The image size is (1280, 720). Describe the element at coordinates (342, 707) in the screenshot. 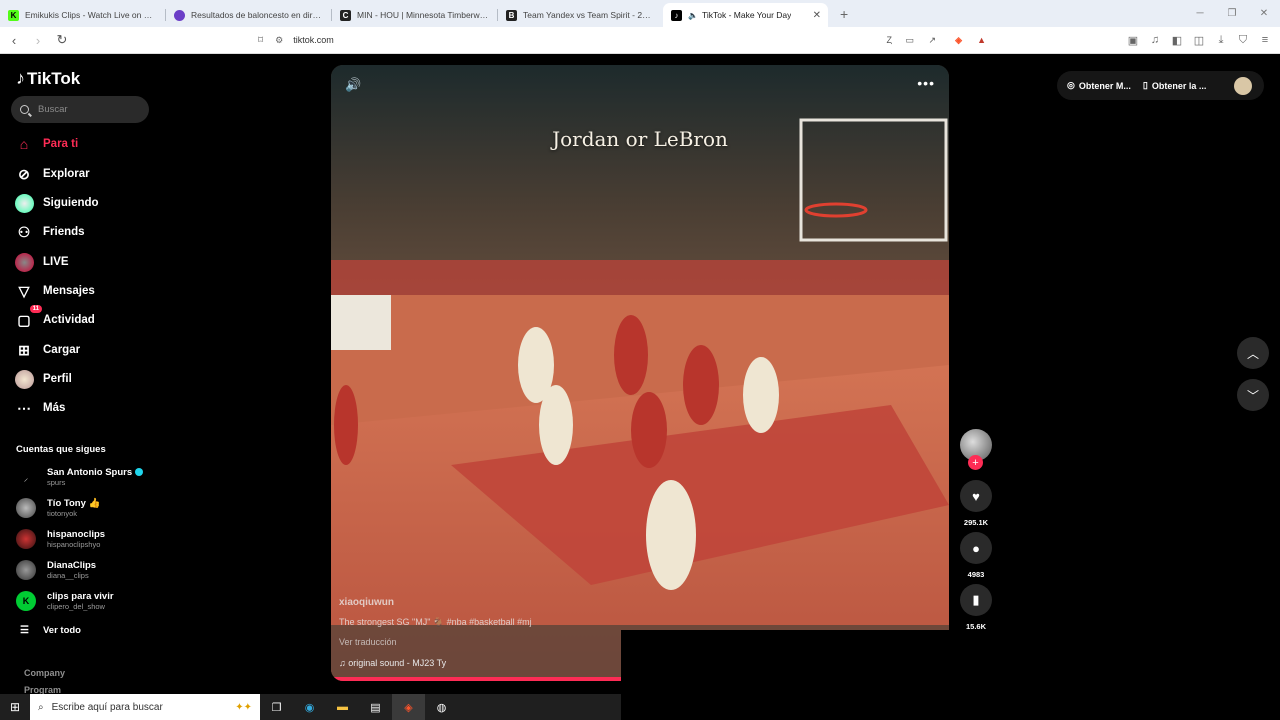

I see `file-explorer-icon: ▬` at that location.